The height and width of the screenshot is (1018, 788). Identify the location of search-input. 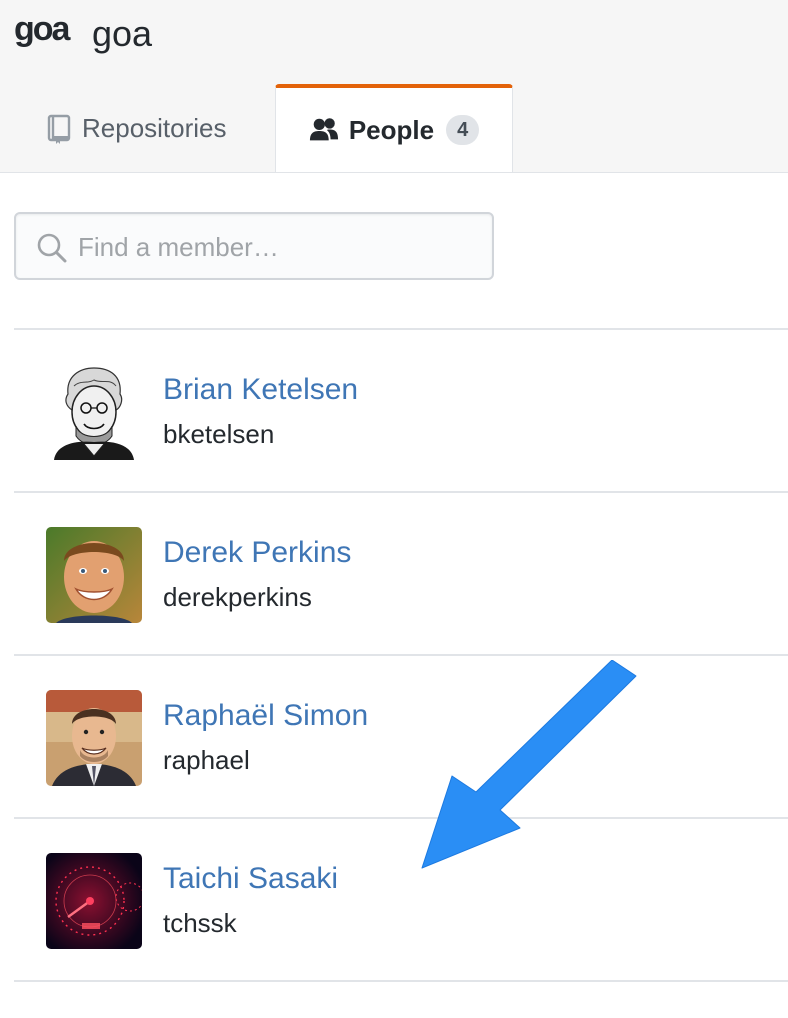
(278, 247).